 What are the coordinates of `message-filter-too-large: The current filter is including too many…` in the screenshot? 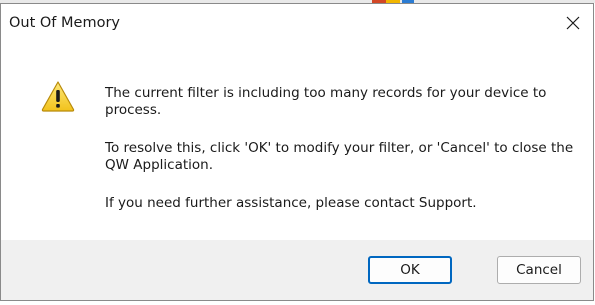 It's located at (326, 101).